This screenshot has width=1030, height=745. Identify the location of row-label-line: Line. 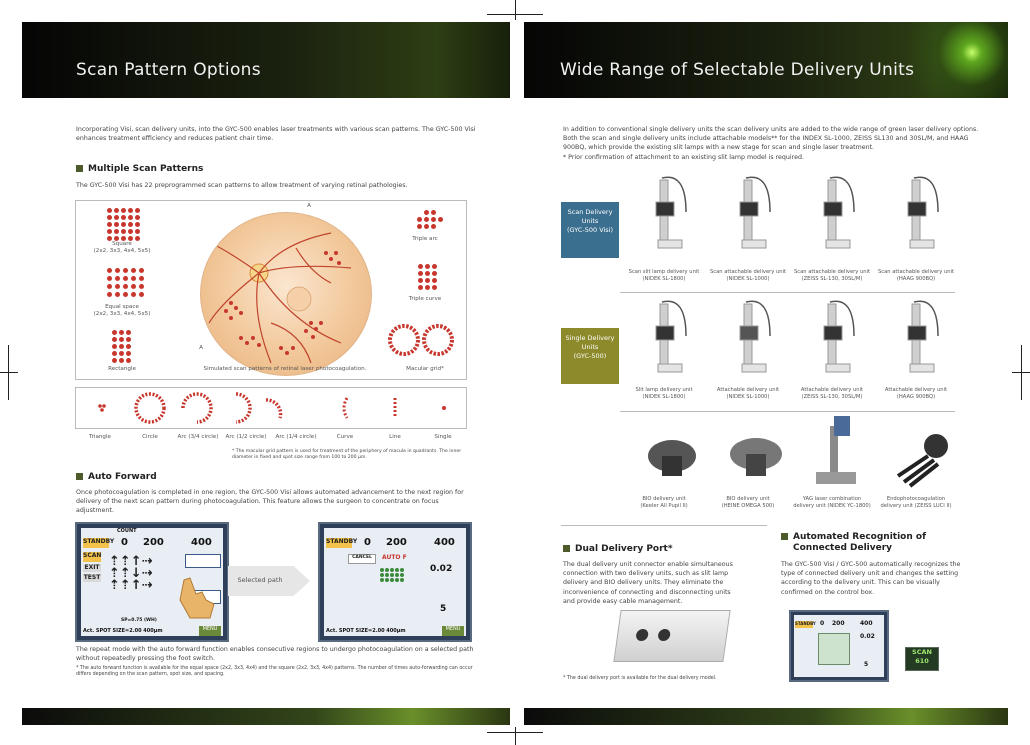
(395, 437).